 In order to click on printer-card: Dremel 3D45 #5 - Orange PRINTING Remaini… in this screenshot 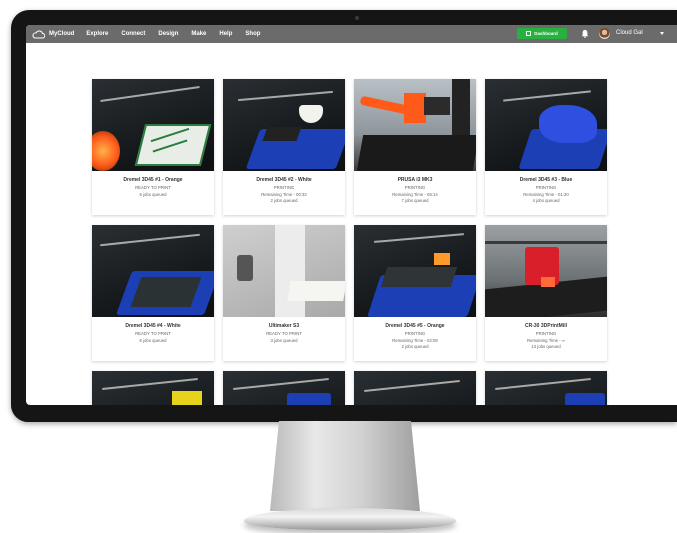, I will do `click(415, 293)`.